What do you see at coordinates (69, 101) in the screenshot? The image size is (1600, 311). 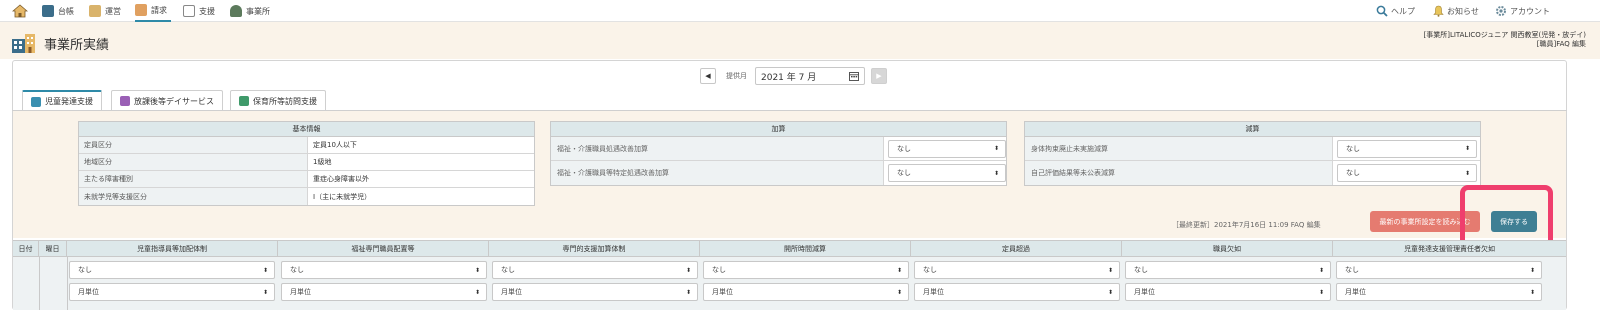 I see `tab-child-development-label: 児童発達支援` at bounding box center [69, 101].